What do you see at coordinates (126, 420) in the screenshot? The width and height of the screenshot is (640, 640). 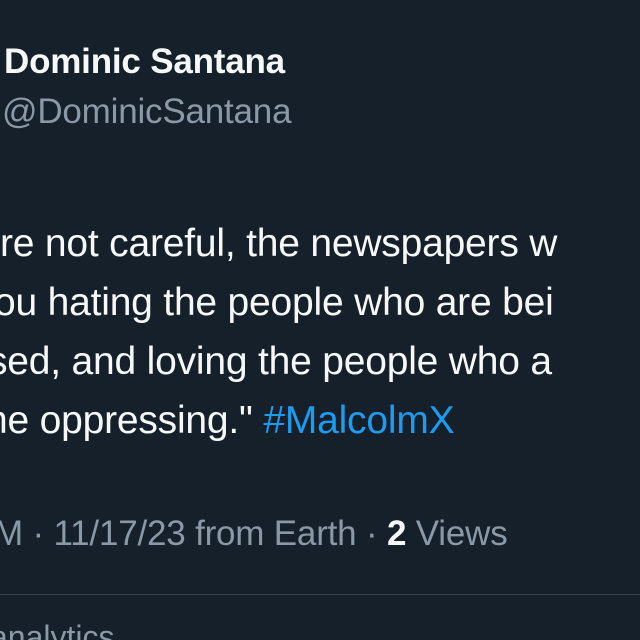 I see `tweet-text-last-segment: he oppressing."` at bounding box center [126, 420].